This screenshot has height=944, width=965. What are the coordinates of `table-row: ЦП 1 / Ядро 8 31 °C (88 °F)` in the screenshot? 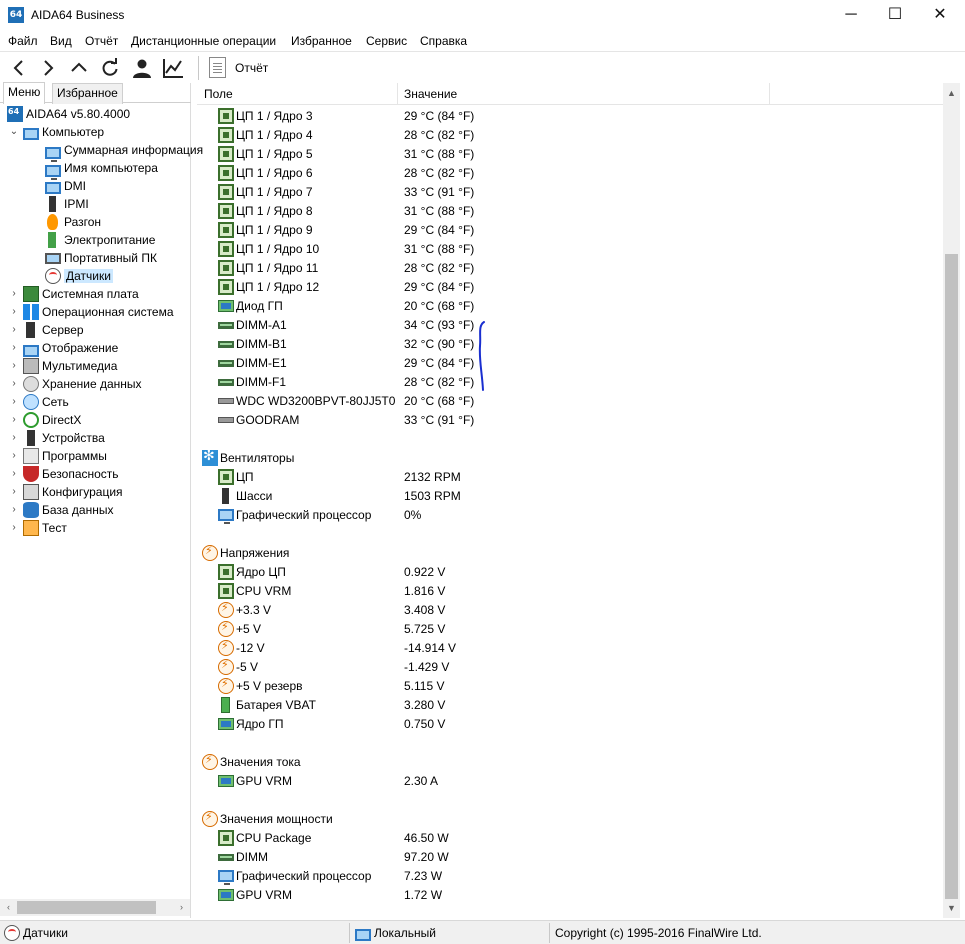 It's located at (570, 211).